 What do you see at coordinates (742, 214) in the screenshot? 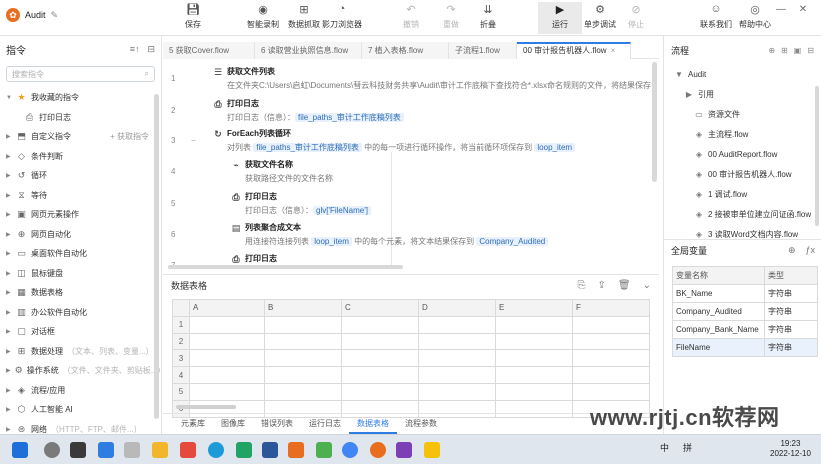
I see `flow-tree-item: ◈ 2 接被审单位建立问证函.flow` at bounding box center [742, 214].